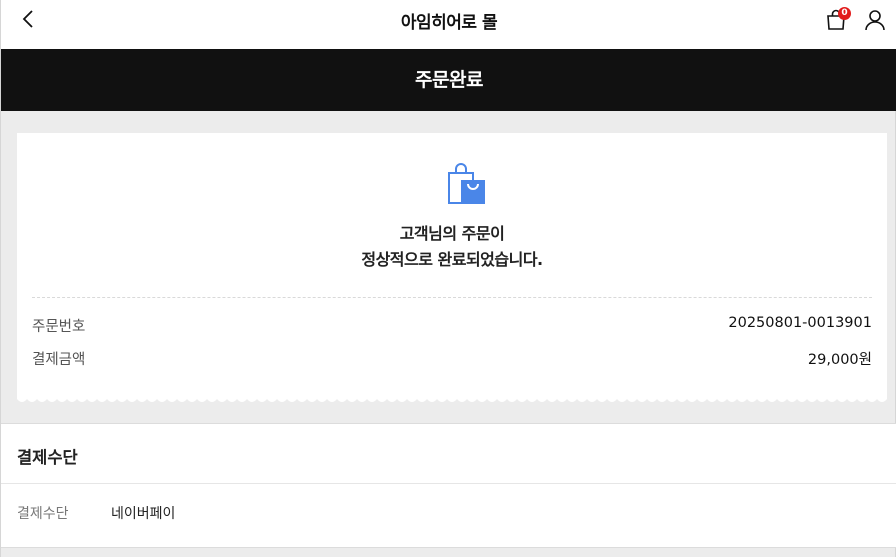 The height and width of the screenshot is (557, 896). Describe the element at coordinates (452, 259) in the screenshot. I see `message-line-2: 정상적으로 완료되었습니다.` at that location.